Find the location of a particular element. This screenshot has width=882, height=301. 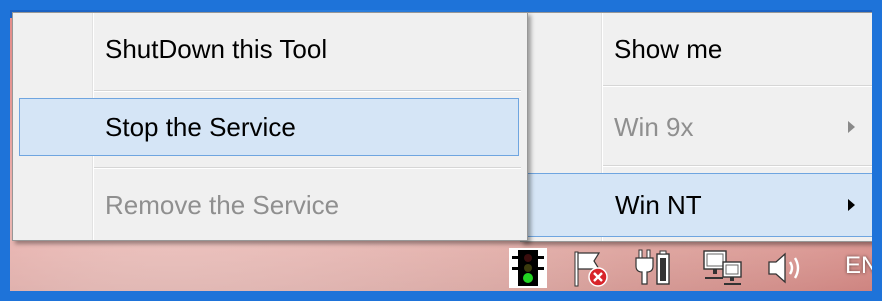

menu-item-win-nt: Win NT is located at coordinates (701, 205).